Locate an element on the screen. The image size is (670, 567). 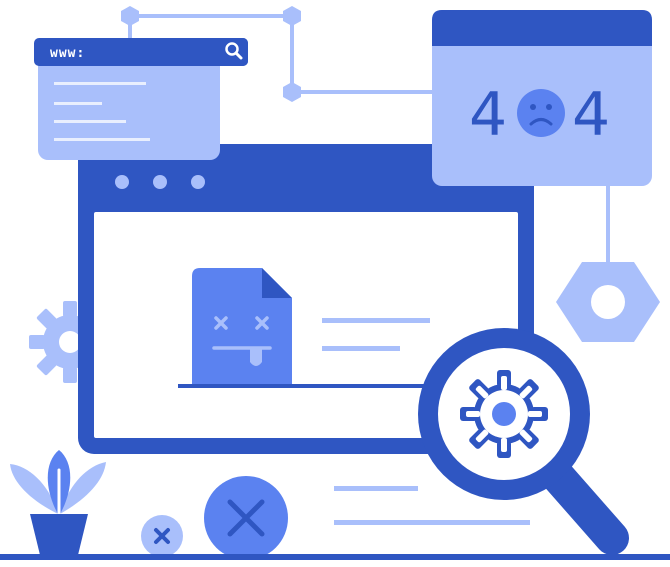
error-digit-left: 4 is located at coordinates (488, 115).